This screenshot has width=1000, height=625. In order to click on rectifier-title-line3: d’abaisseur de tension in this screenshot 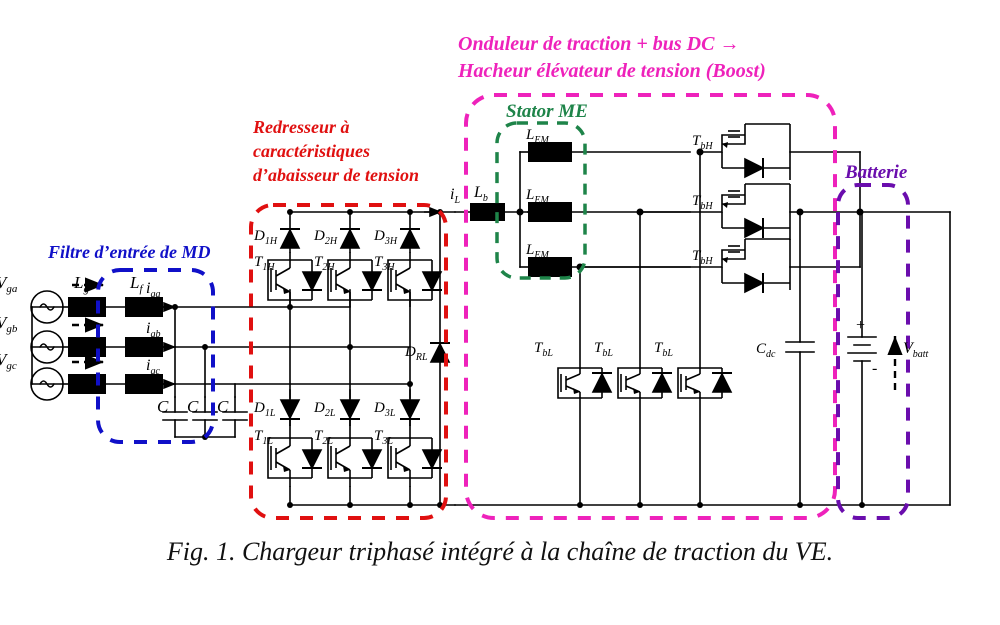, I will do `click(336, 175)`.